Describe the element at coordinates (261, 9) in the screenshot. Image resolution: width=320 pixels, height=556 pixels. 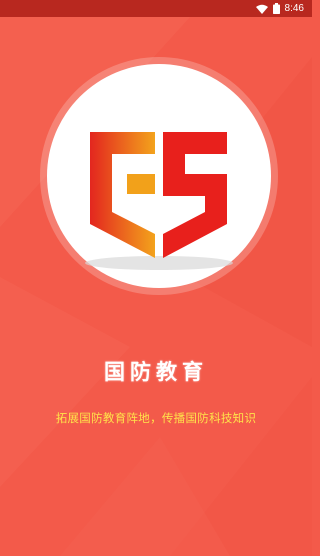
I see `wifi-icon` at that location.